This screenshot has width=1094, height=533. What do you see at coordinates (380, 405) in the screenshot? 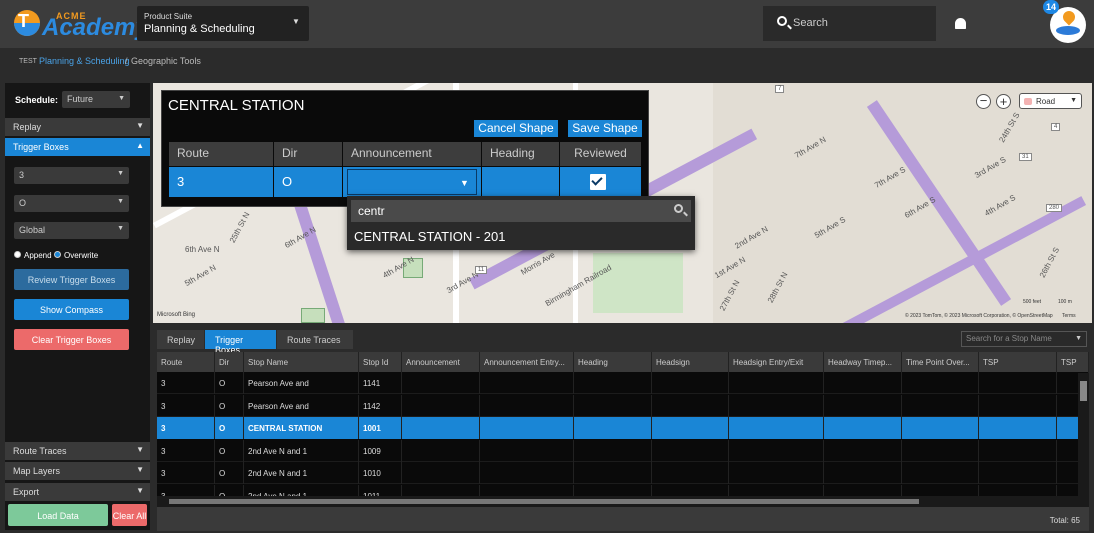
I see `grid-cell-stop-id: 1142` at bounding box center [380, 405].